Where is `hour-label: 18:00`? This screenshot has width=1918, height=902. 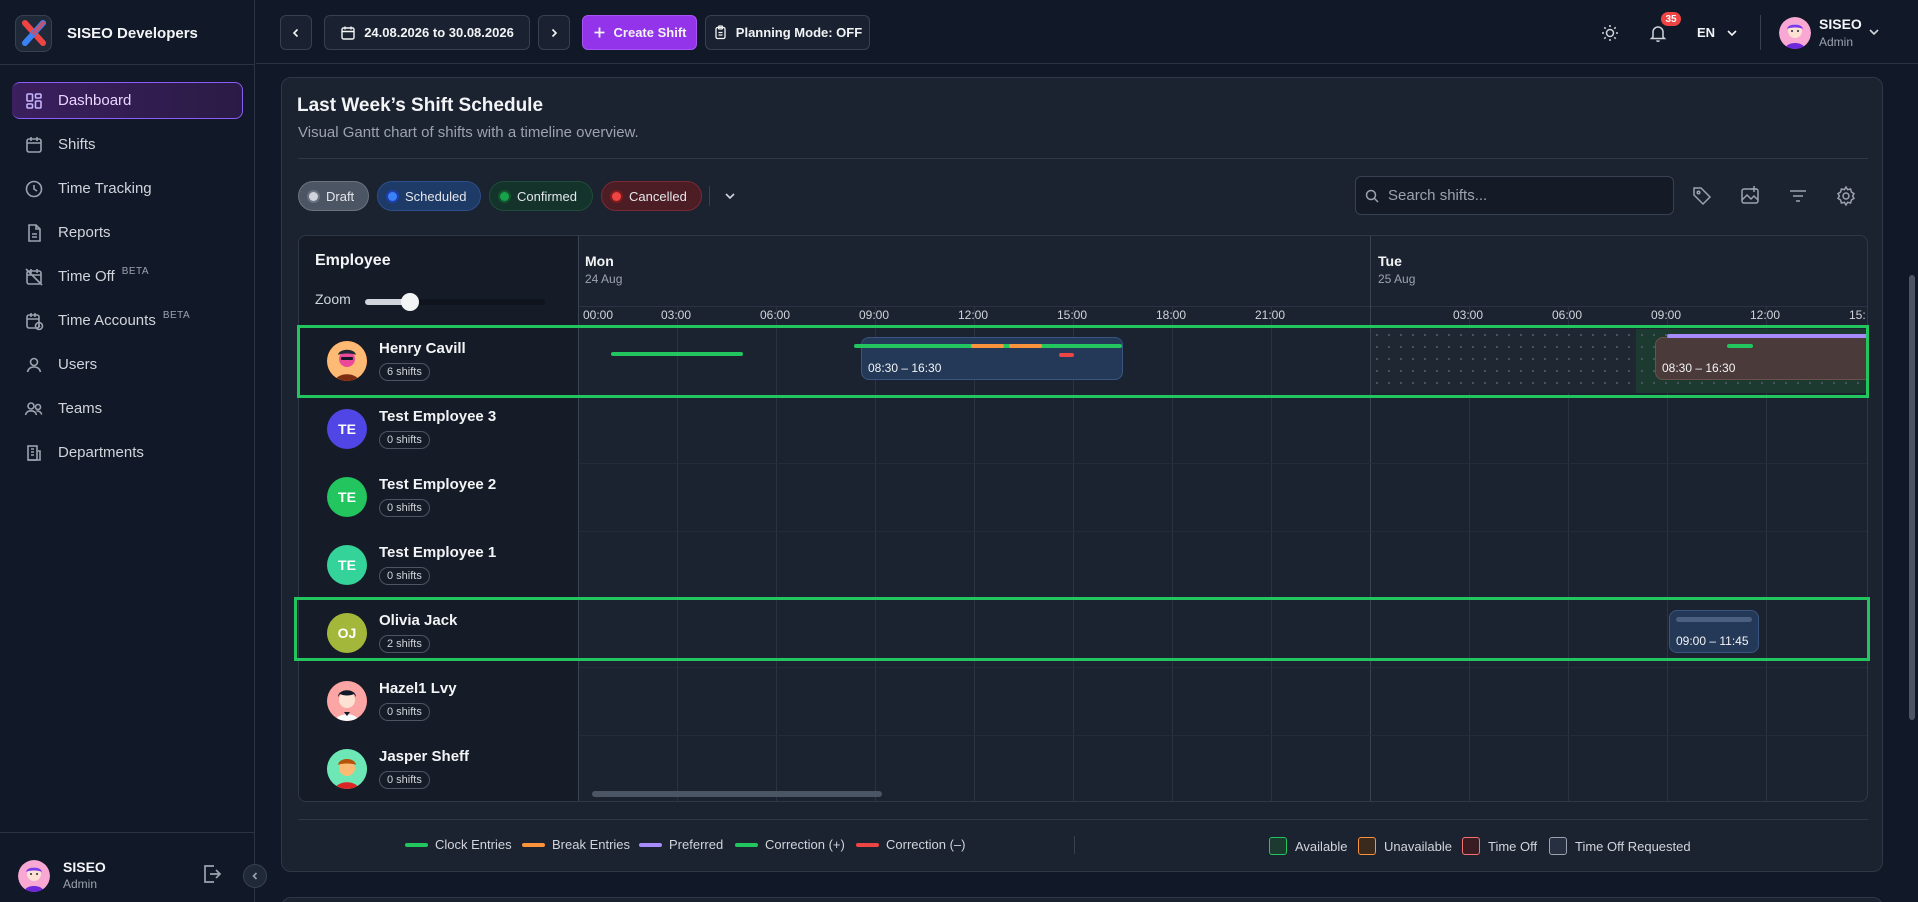
hour-label: 18:00 is located at coordinates (1171, 315).